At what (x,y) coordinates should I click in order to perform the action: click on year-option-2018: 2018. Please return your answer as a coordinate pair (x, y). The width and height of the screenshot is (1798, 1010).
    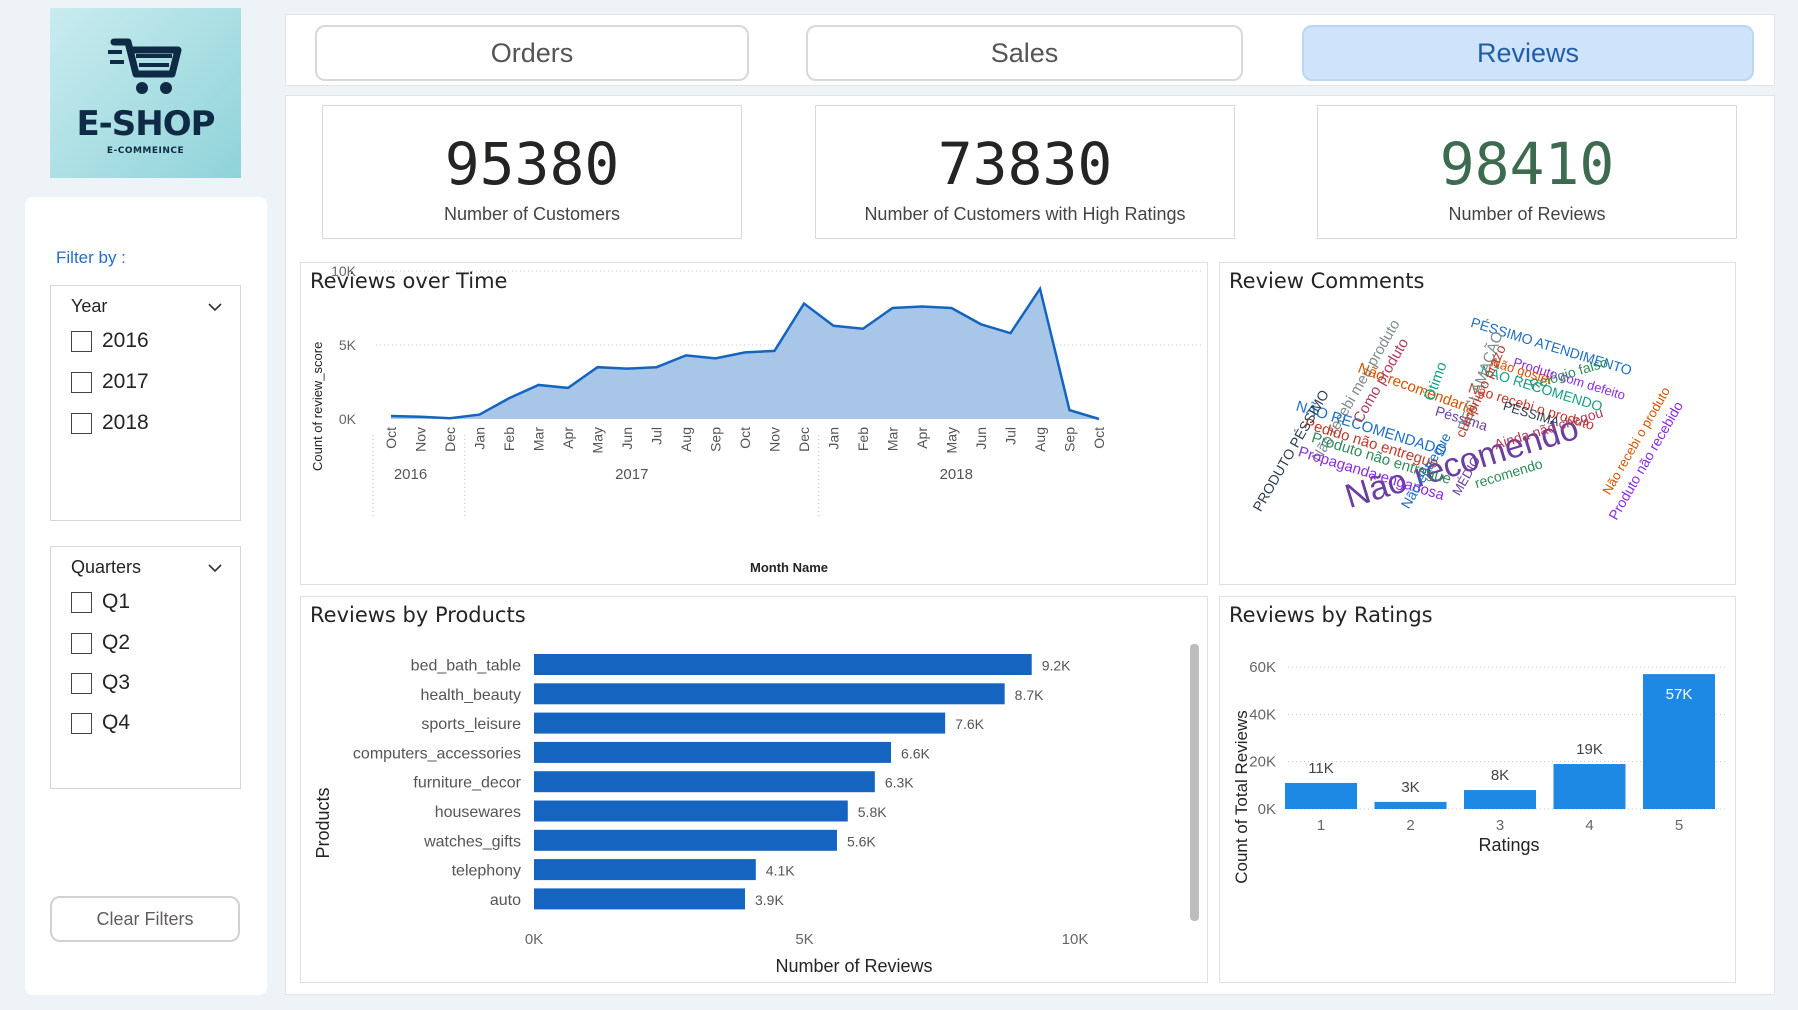
    Looking at the image, I should click on (110, 423).